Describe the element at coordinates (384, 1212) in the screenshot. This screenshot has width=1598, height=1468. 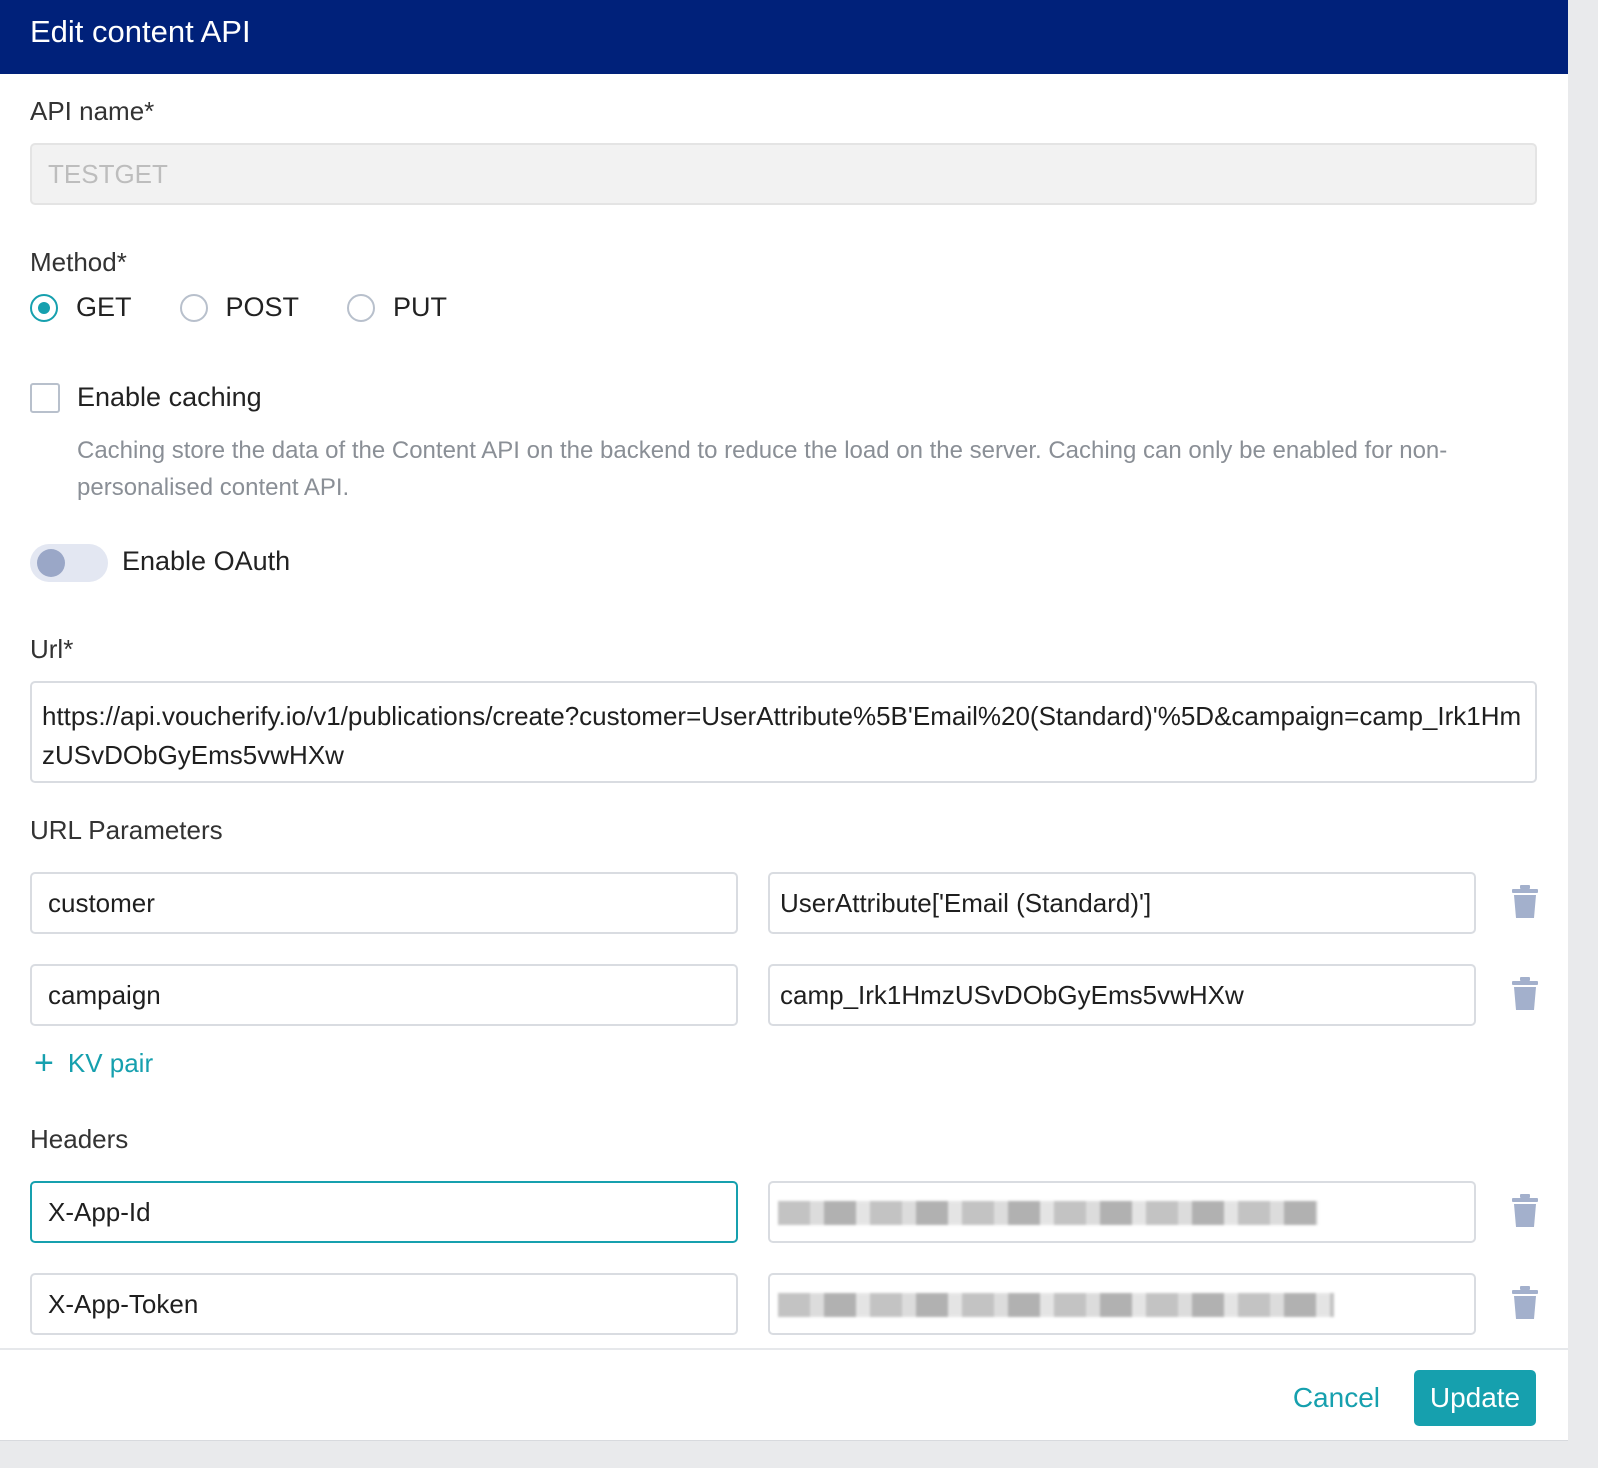
I see `header-key-input: X-App-Id` at that location.